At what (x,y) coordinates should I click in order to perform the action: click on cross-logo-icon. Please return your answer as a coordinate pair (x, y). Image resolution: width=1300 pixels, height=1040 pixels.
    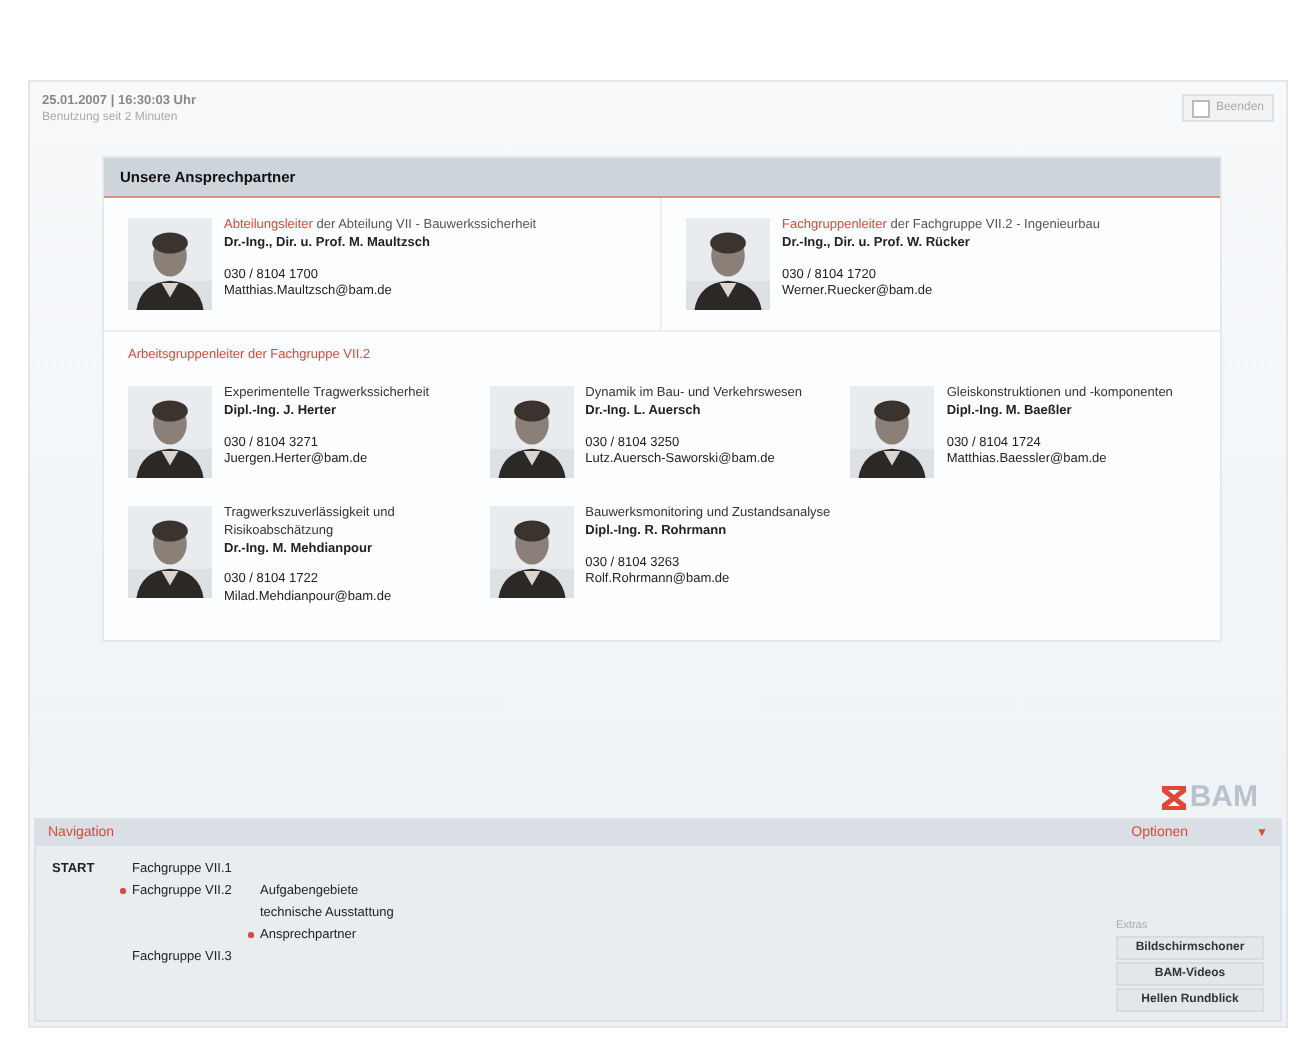
    Looking at the image, I should click on (1173, 797).